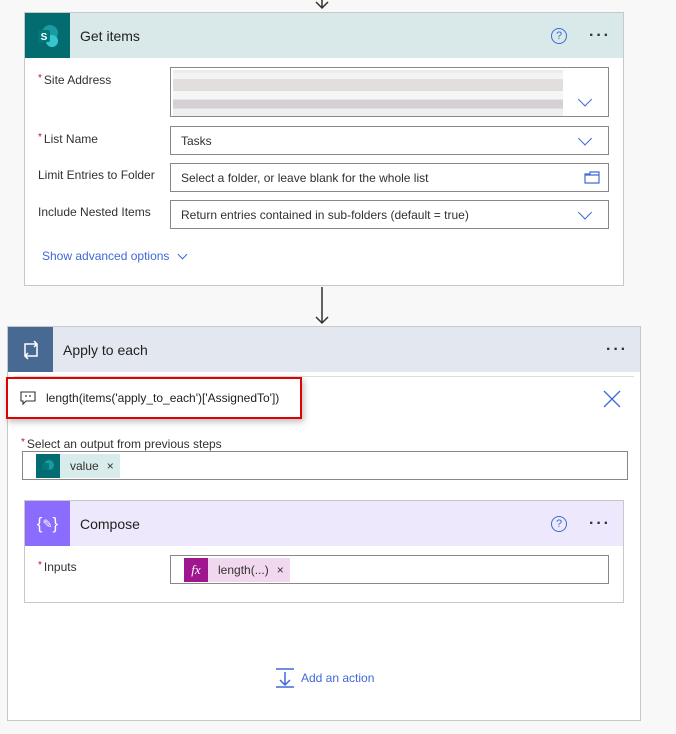 This screenshot has height=734, width=676. I want to click on select-output-input: value ×, so click(325, 465).